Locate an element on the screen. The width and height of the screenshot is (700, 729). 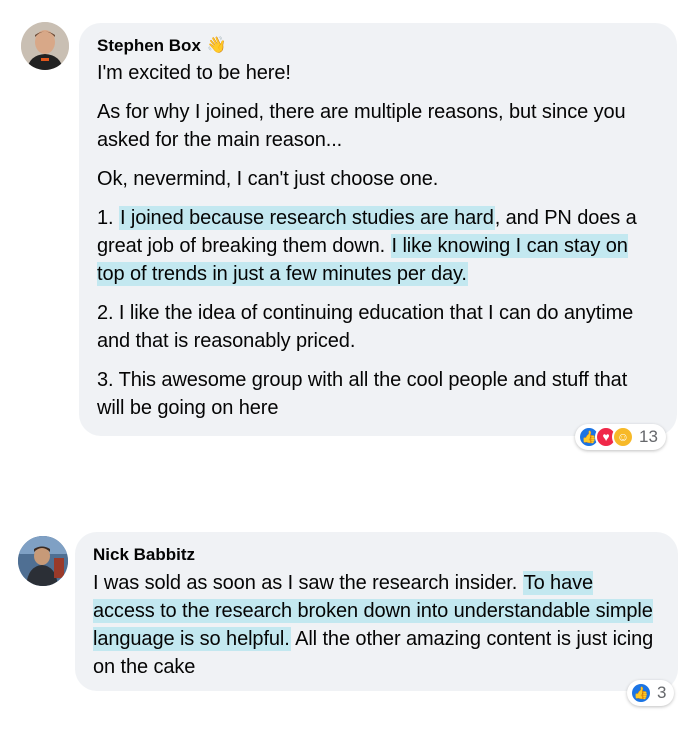
care-icon: ☺ is located at coordinates (623, 437).